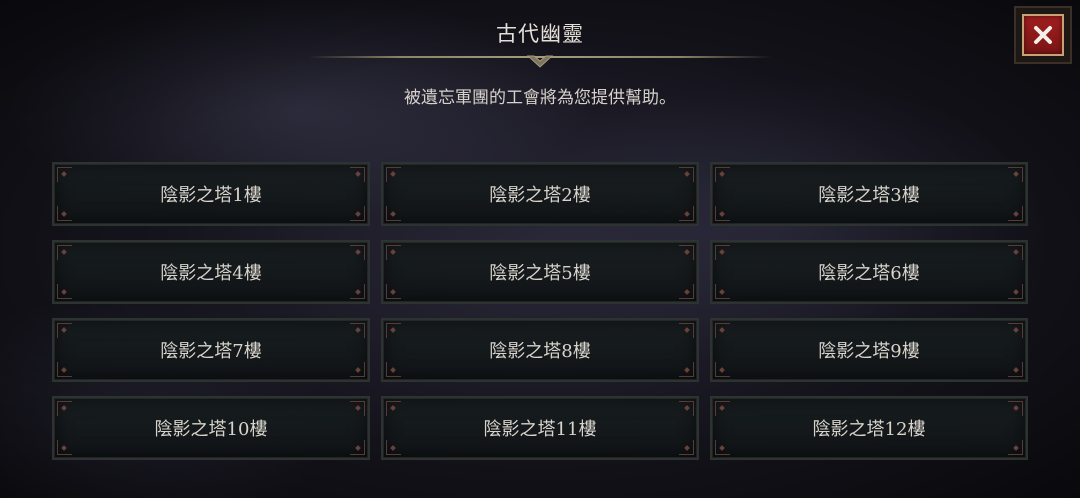 This screenshot has height=498, width=1080. I want to click on floor-label: 陰影之塔5樓, so click(540, 273).